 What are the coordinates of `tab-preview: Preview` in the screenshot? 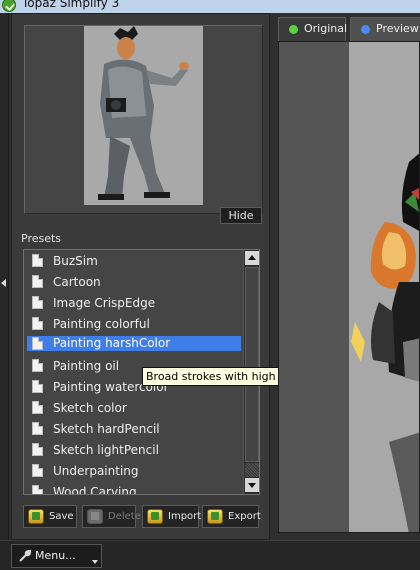 It's located at (385, 29).